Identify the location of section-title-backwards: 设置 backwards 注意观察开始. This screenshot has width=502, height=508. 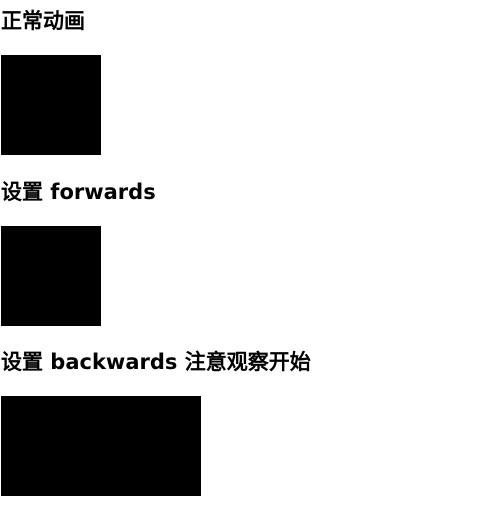
(156, 362).